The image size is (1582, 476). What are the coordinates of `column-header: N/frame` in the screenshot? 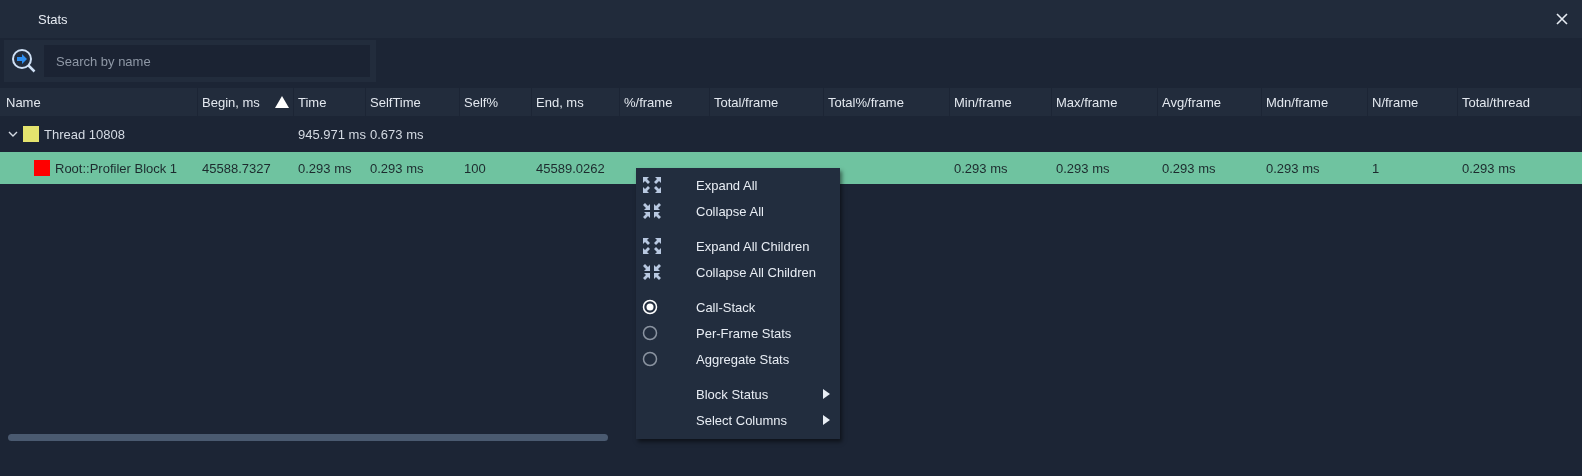 It's located at (1413, 102).